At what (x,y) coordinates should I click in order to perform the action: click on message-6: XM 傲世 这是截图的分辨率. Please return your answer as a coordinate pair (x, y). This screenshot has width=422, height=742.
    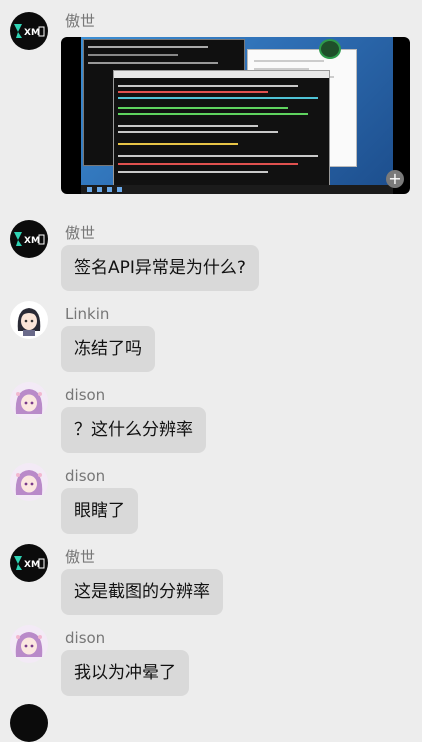
    Looking at the image, I should click on (211, 581).